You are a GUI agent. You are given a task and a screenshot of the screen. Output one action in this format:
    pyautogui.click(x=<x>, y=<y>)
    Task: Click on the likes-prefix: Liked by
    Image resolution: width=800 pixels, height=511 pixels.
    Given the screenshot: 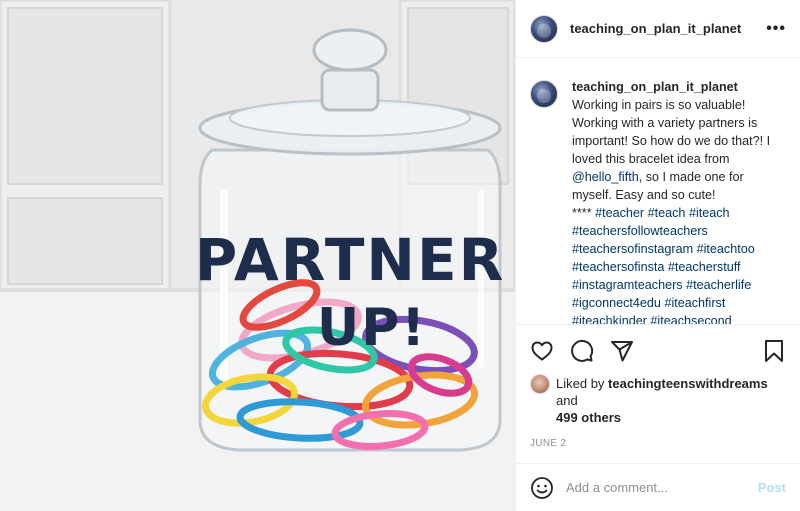 What is the action you would take?
    pyautogui.click(x=582, y=383)
    